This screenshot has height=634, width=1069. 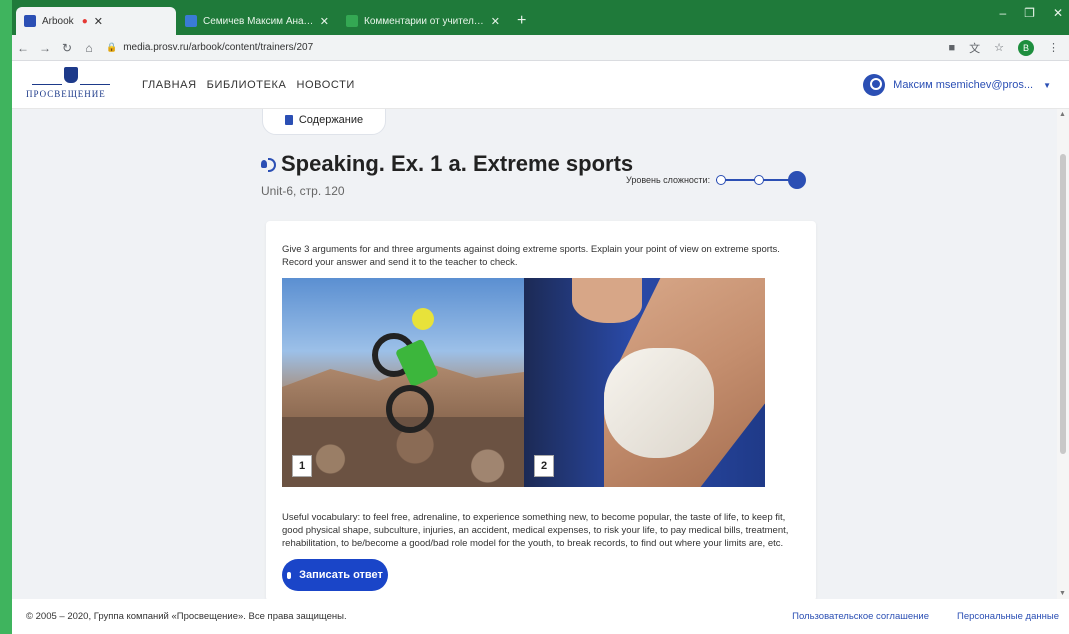 What do you see at coordinates (607, 300) in the screenshot?
I see `hand` at bounding box center [607, 300].